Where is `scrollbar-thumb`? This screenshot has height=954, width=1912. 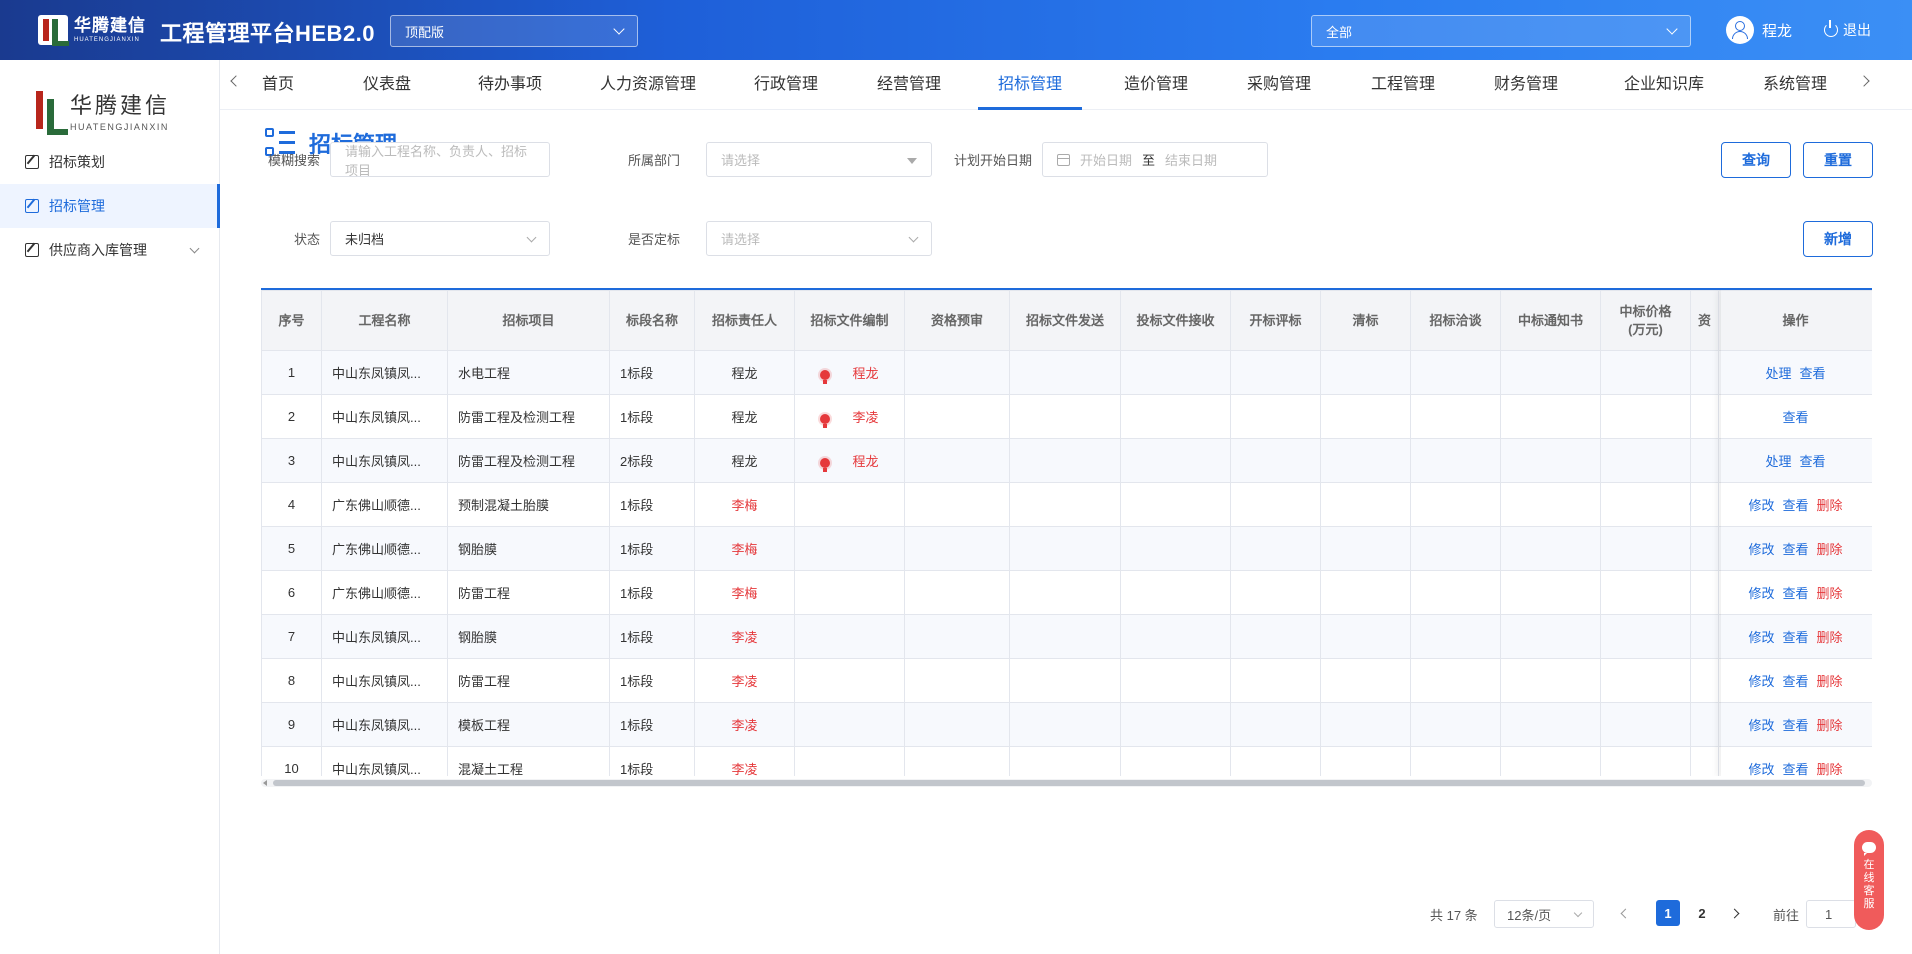 scrollbar-thumb is located at coordinates (1069, 783).